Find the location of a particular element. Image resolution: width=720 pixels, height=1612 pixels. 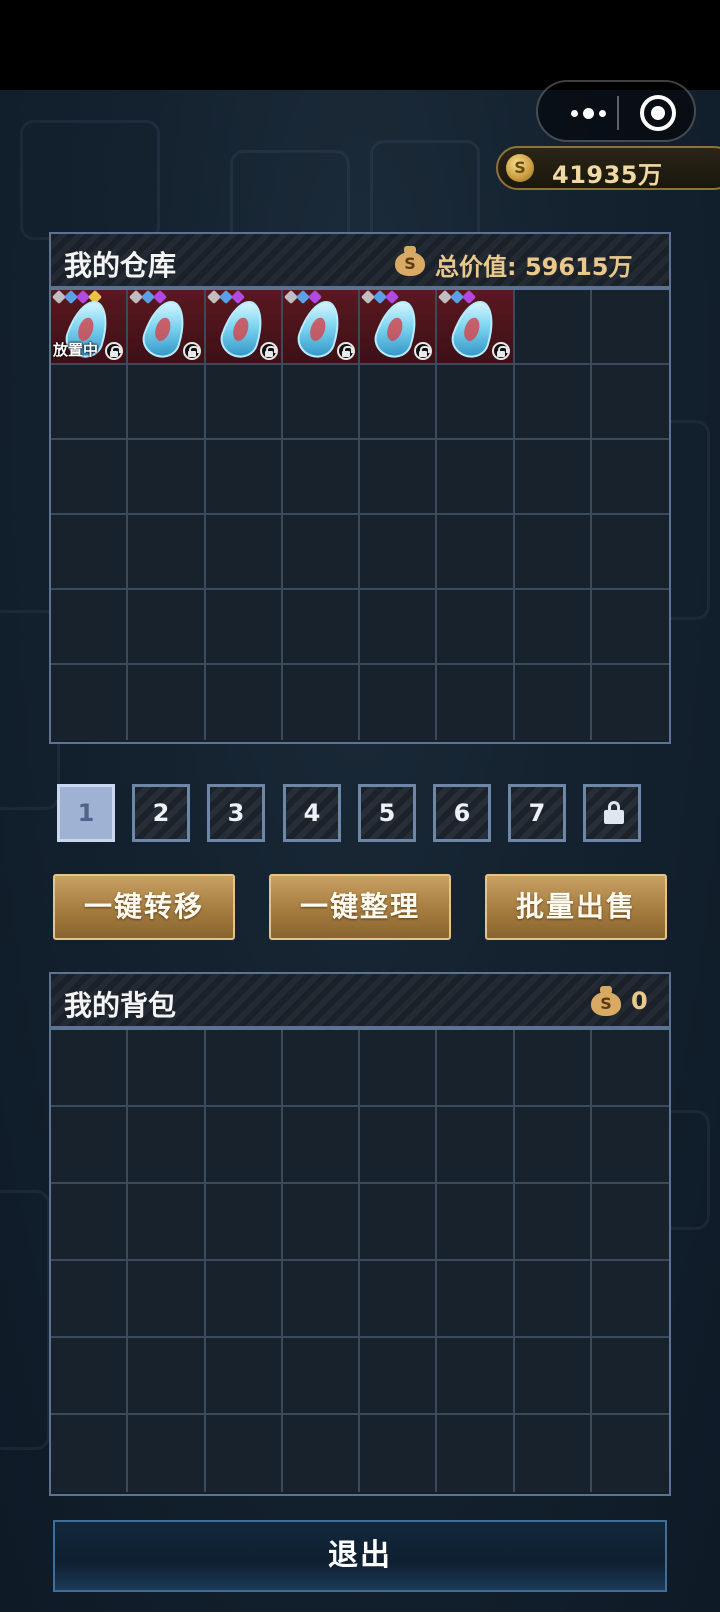

page-tab-1: 1 is located at coordinates (86, 813).